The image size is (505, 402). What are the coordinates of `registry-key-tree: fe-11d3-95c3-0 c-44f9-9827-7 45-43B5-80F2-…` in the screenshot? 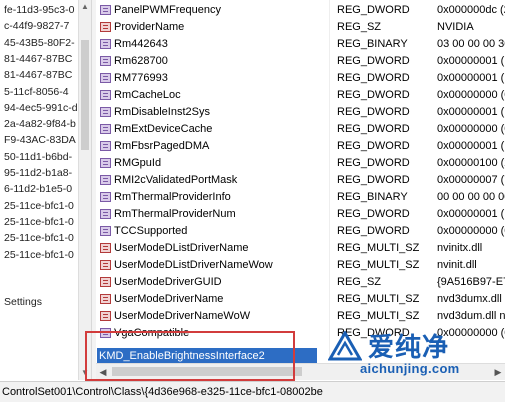 It's located at (39, 190).